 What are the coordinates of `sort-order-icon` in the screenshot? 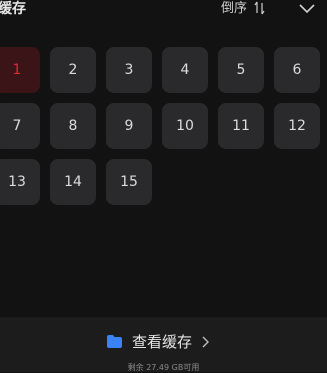 It's located at (260, 8).